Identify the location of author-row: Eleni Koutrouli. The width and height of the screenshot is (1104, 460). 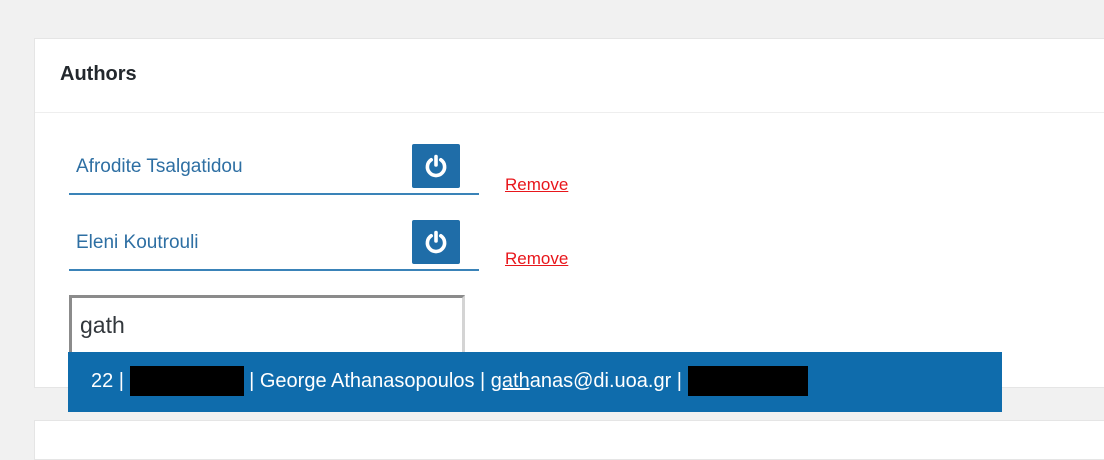
(274, 244).